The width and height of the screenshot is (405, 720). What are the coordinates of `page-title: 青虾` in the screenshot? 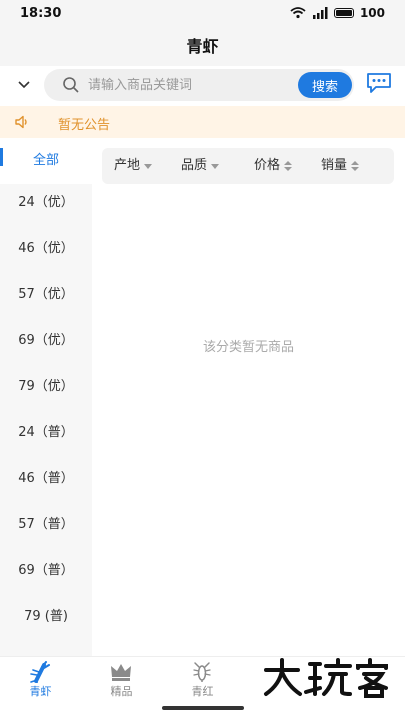 It's located at (202, 46).